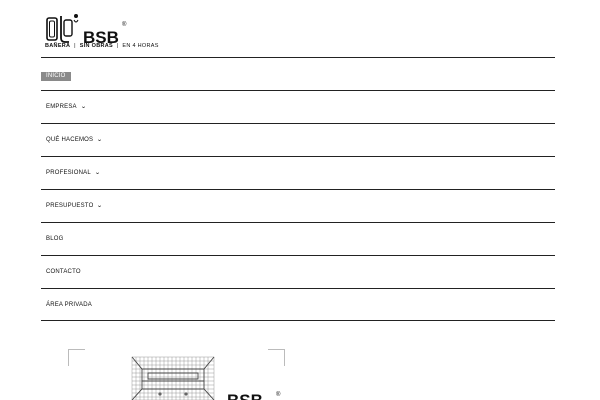 This screenshot has width=600, height=400. Describe the element at coordinates (245, 396) in the screenshot. I see `brand-name-bottom: BSB` at that location.